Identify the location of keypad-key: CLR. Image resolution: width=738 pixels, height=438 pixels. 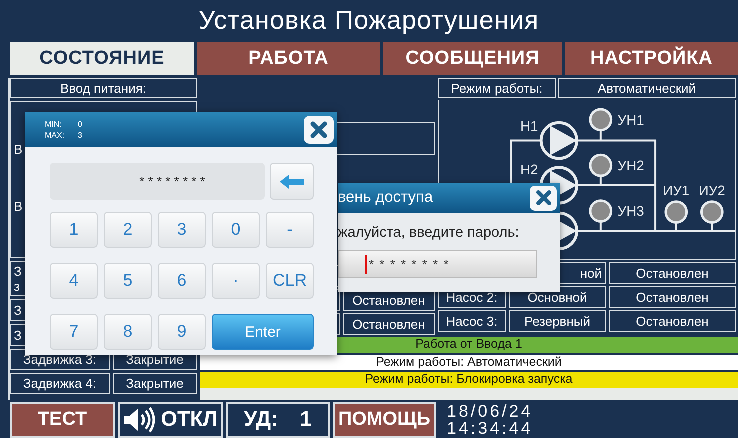
(290, 281).